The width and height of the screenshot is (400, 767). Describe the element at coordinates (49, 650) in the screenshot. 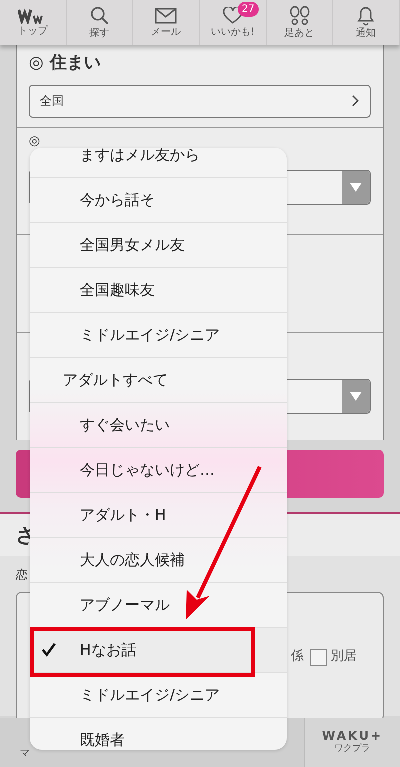

I see `checkmark-icon` at that location.